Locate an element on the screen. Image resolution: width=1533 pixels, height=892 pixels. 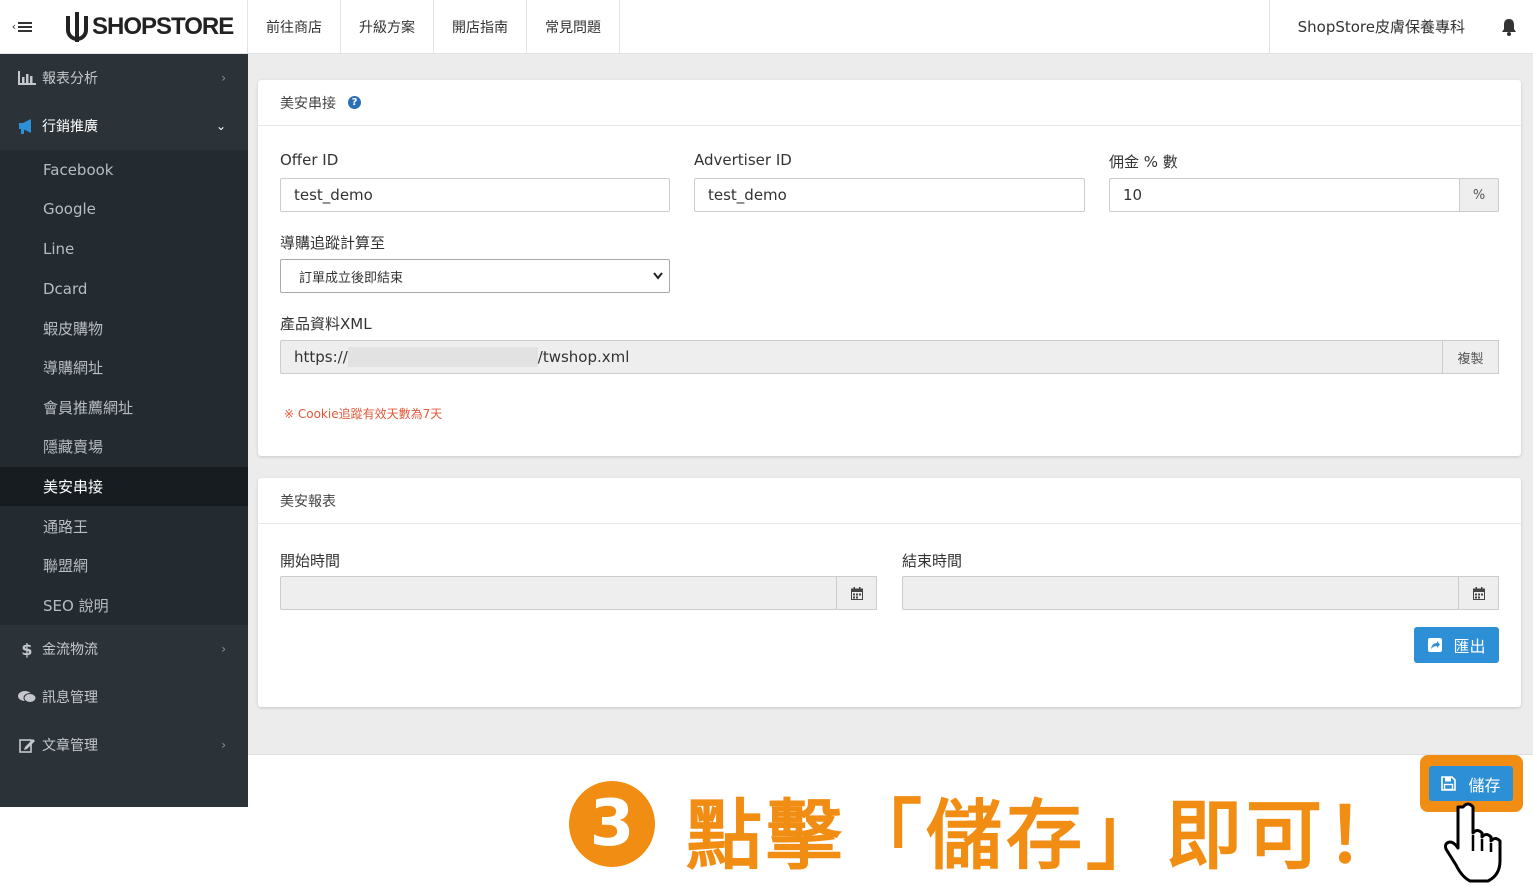
sidebar-item-payment-logistics: $ 金流物流 › is located at coordinates (124, 649).